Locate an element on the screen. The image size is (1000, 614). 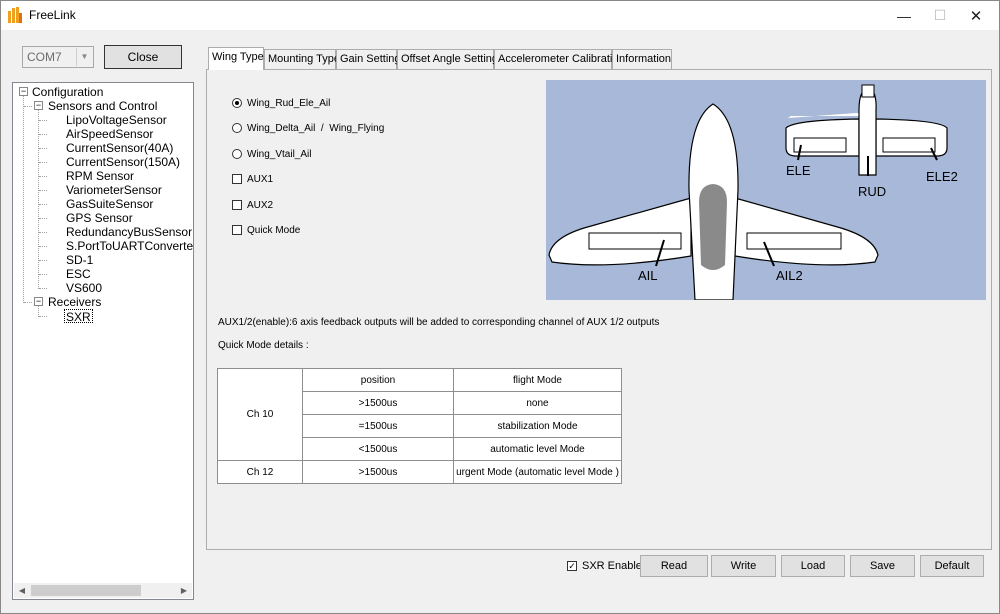
tree-item-sensor: S.PortToUARTConverter S is located at coordinates (129, 246).